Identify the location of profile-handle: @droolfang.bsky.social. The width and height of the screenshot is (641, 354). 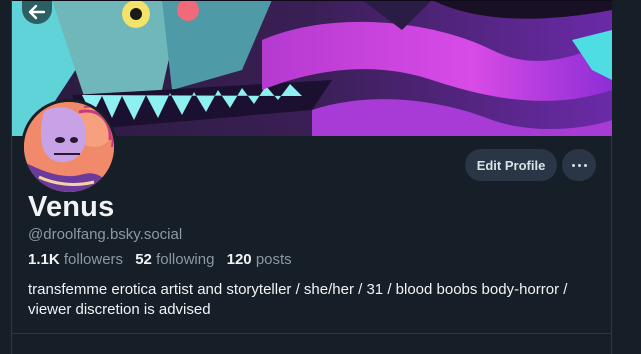
(105, 234).